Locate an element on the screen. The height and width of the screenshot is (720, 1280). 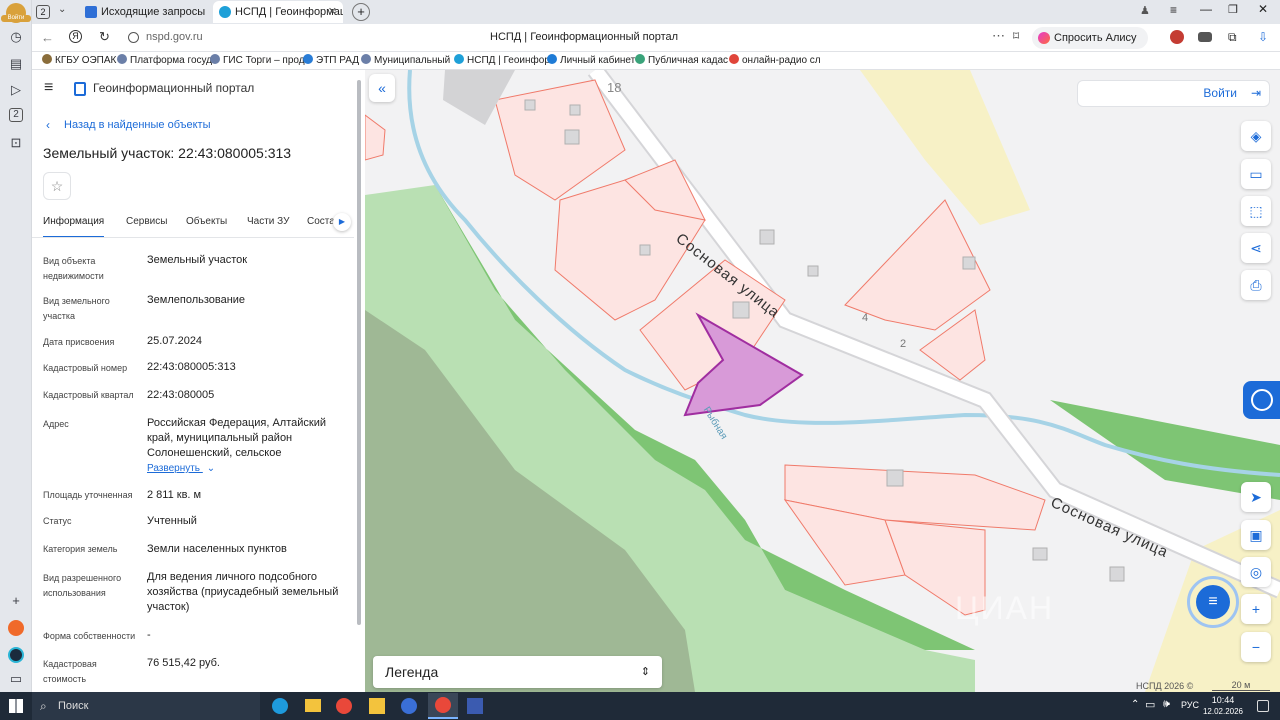
tabs-next-button: ▶ is located at coordinates (342, 222).